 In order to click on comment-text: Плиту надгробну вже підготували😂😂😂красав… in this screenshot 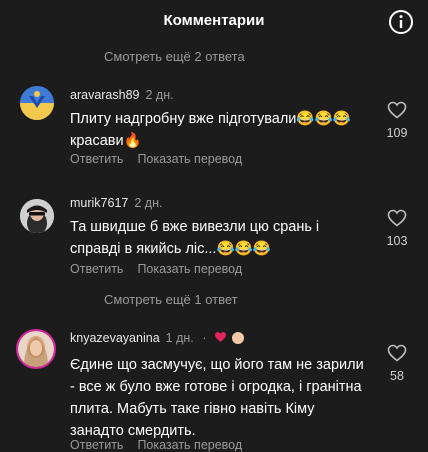, I will do `click(210, 130)`.